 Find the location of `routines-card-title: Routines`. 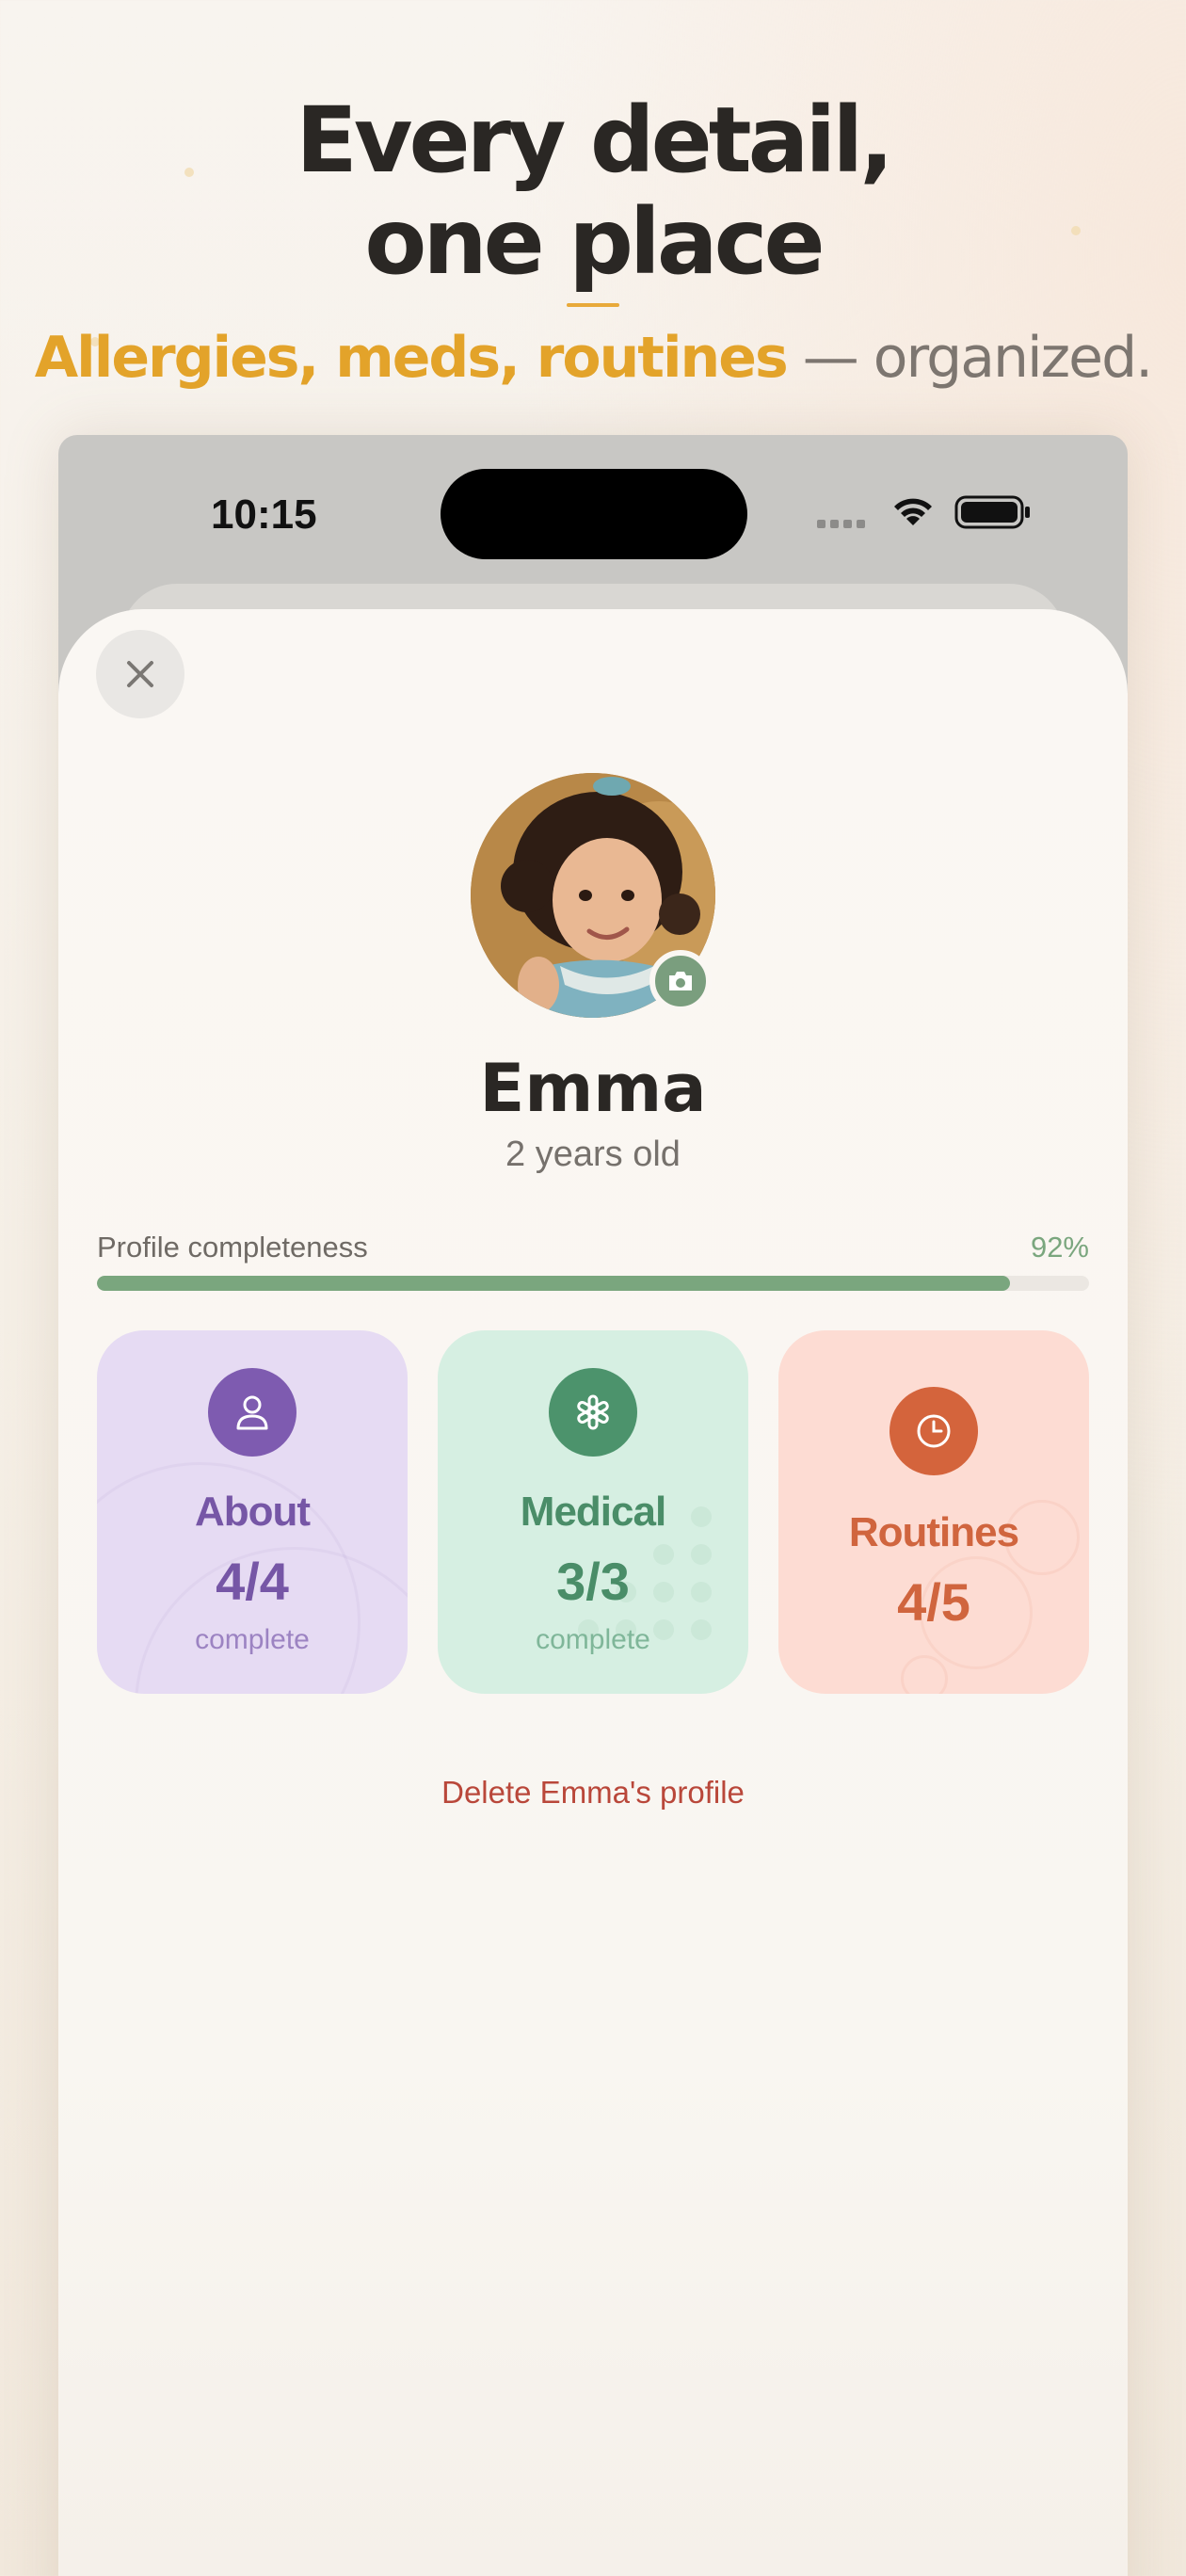

routines-card-title: Routines is located at coordinates (933, 1532).